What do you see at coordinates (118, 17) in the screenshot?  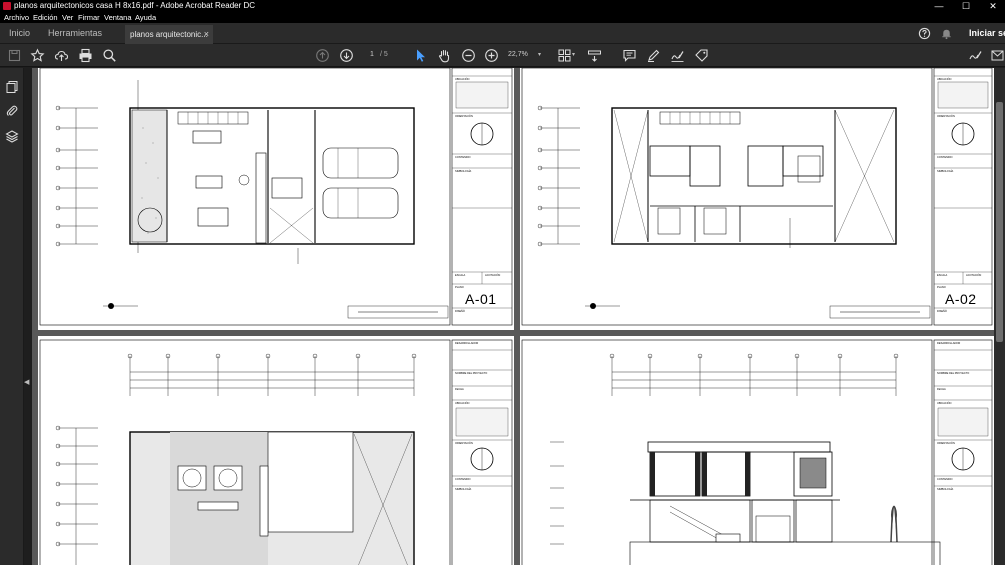 I see `menu-ventana: Ventana` at bounding box center [118, 17].